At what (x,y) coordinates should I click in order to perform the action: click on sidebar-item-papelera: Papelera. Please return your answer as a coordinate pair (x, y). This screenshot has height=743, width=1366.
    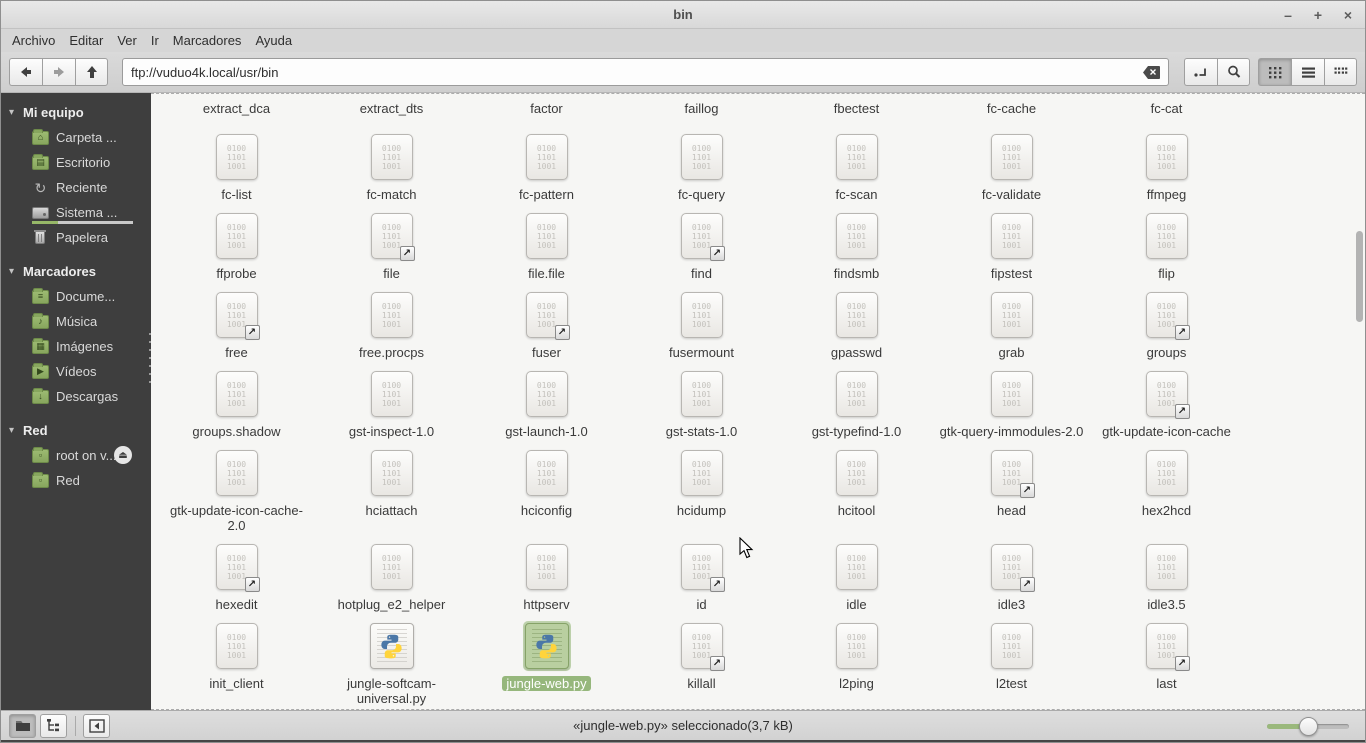
    Looking at the image, I should click on (76, 237).